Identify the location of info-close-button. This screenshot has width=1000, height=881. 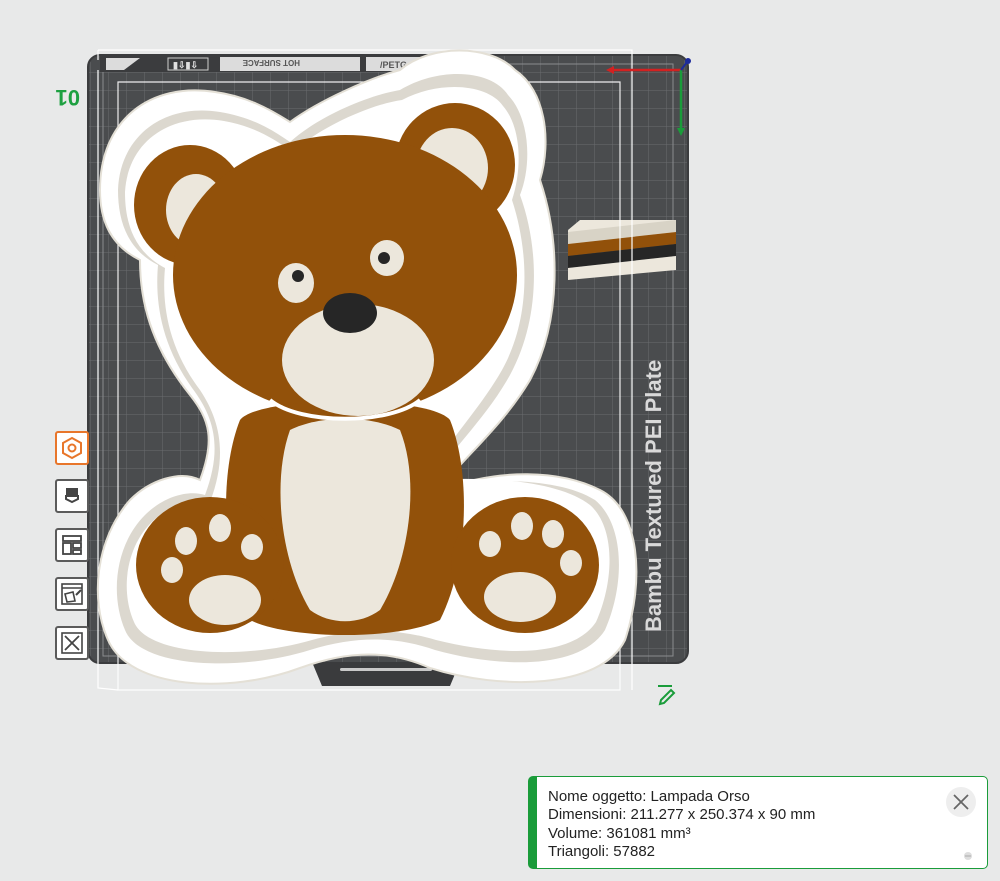
(961, 802).